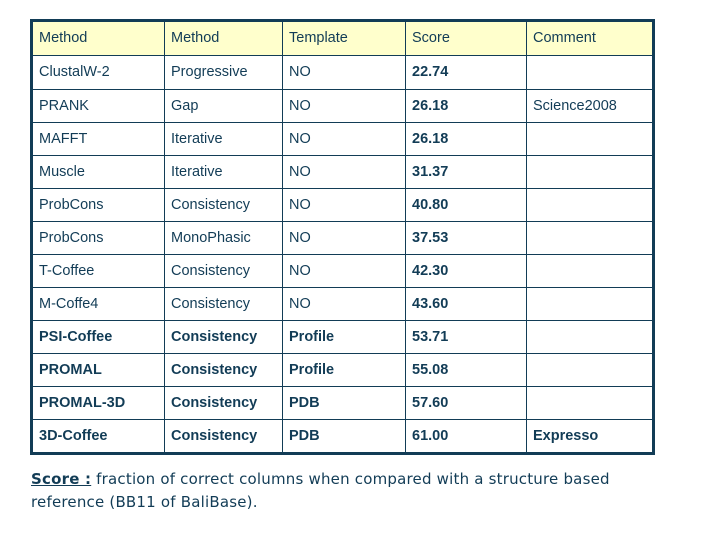 The height and width of the screenshot is (540, 720). I want to click on cell-method-name: PSI-Coffee, so click(98, 337).